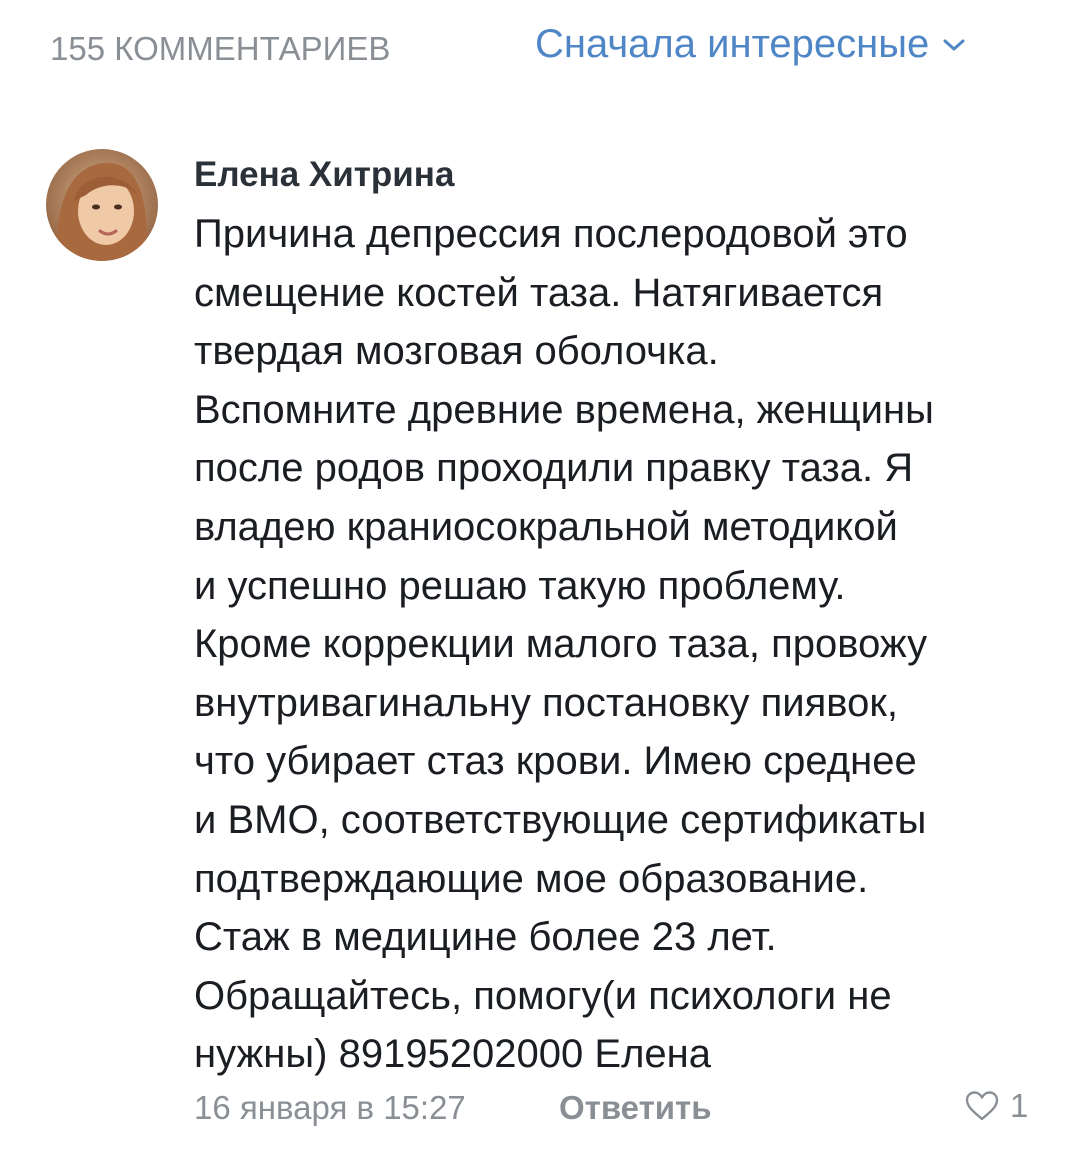 The image size is (1080, 1155). Describe the element at coordinates (619, 175) in the screenshot. I see `comment-author: Елена Хитрина` at that location.